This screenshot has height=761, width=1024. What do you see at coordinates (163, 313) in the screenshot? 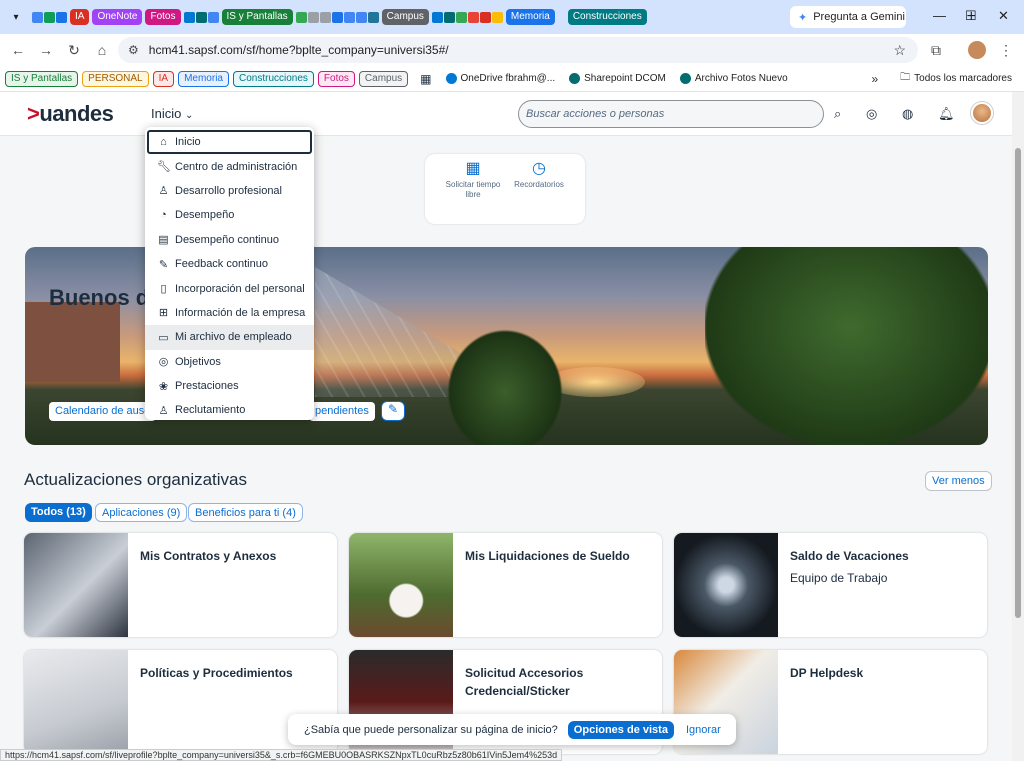
I see `org-chart-icon: ⊞` at bounding box center [163, 313].